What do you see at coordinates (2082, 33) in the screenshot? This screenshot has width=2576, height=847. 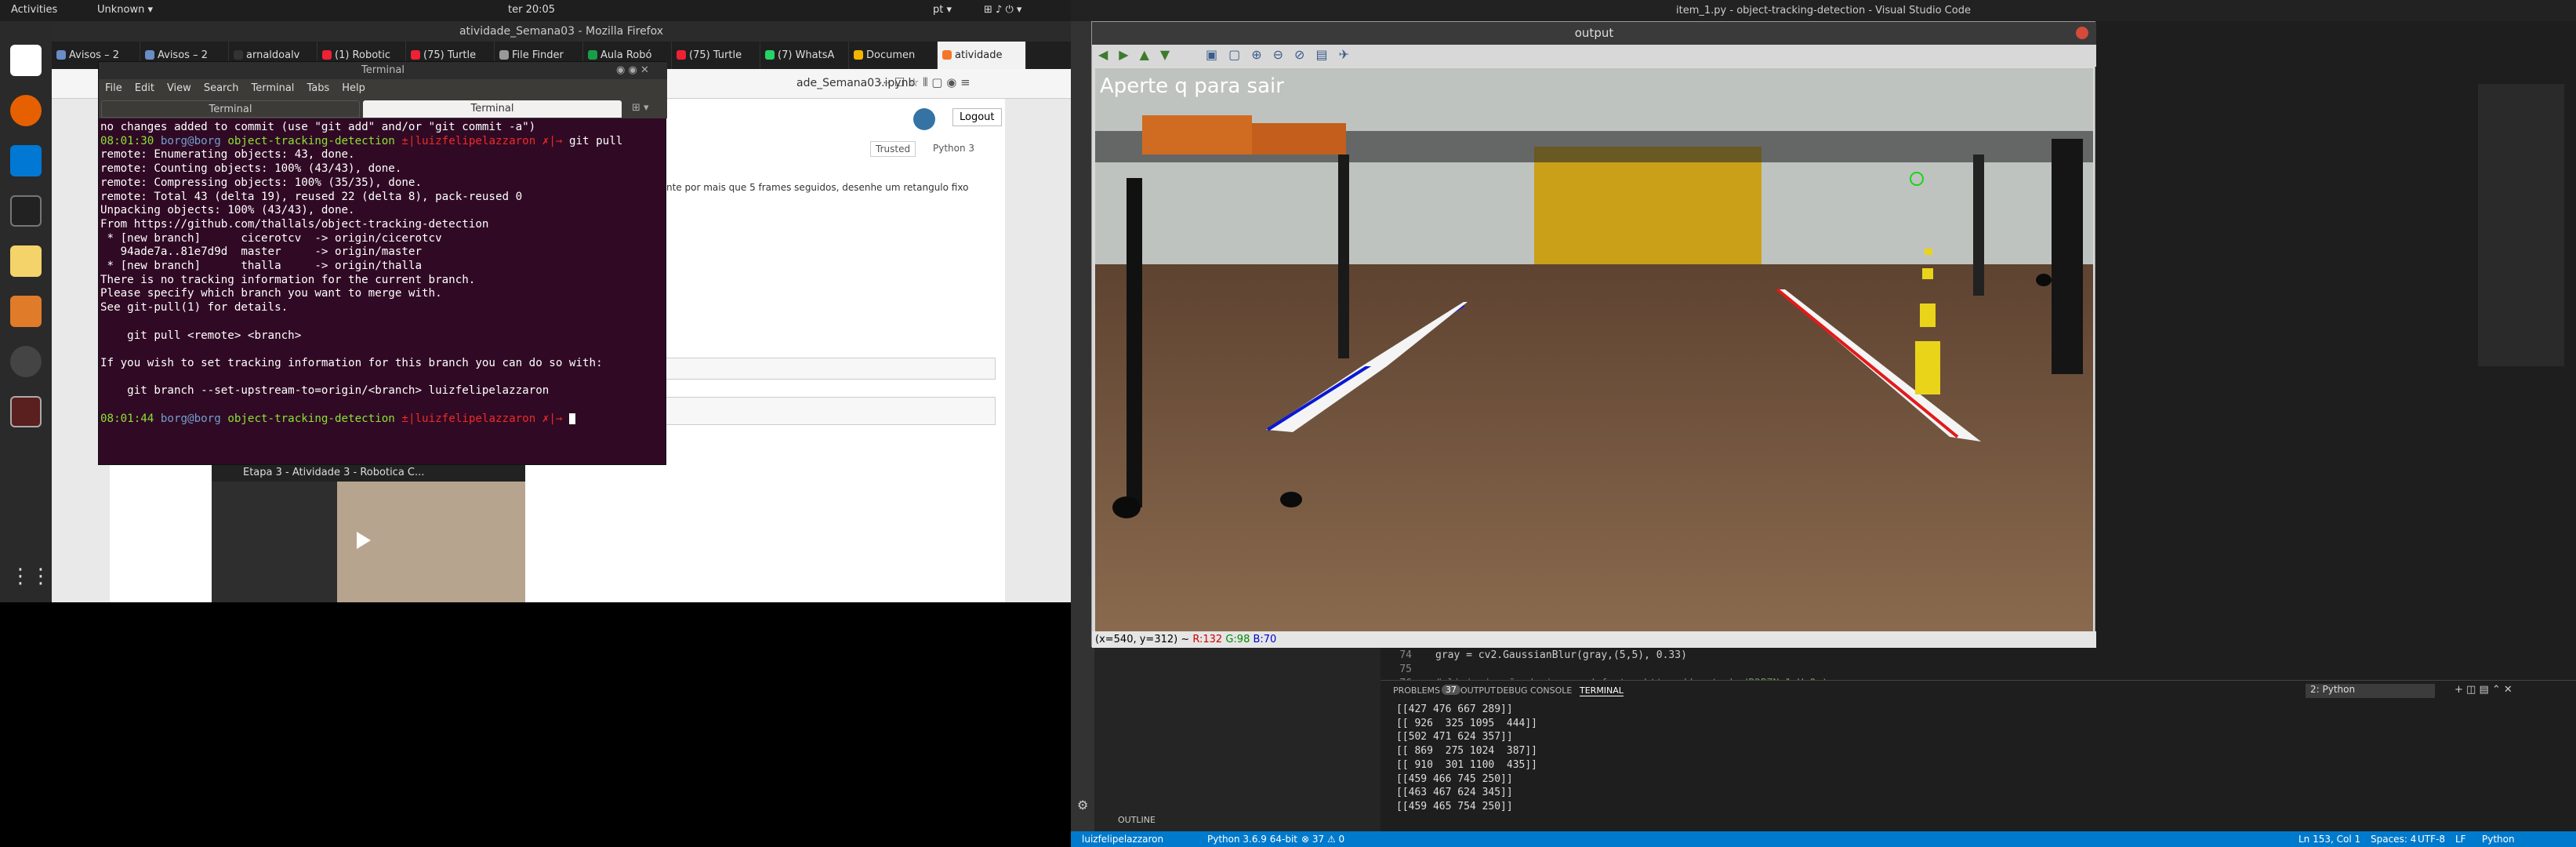 I see `close-icon` at bounding box center [2082, 33].